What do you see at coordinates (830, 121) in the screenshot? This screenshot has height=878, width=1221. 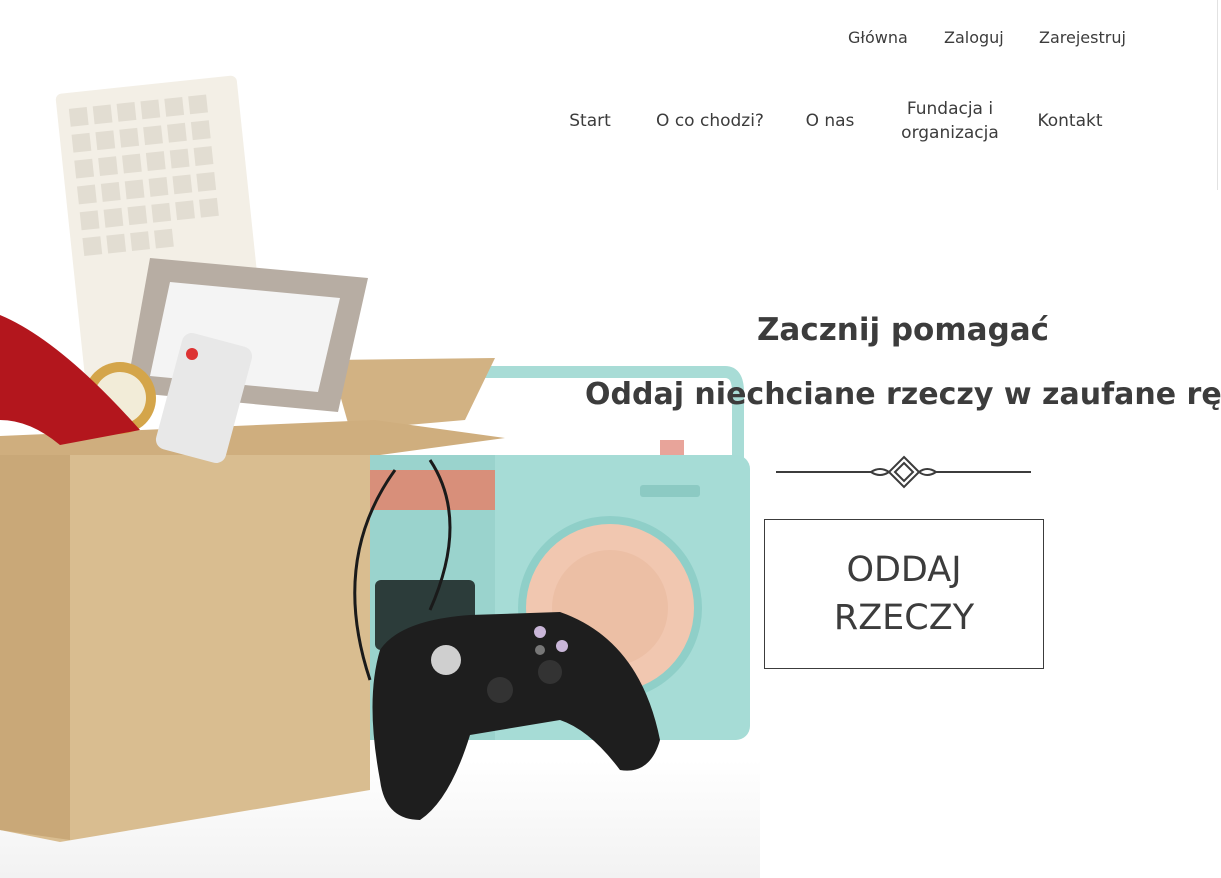 I see `nav-about-us-link: O nas` at bounding box center [830, 121].